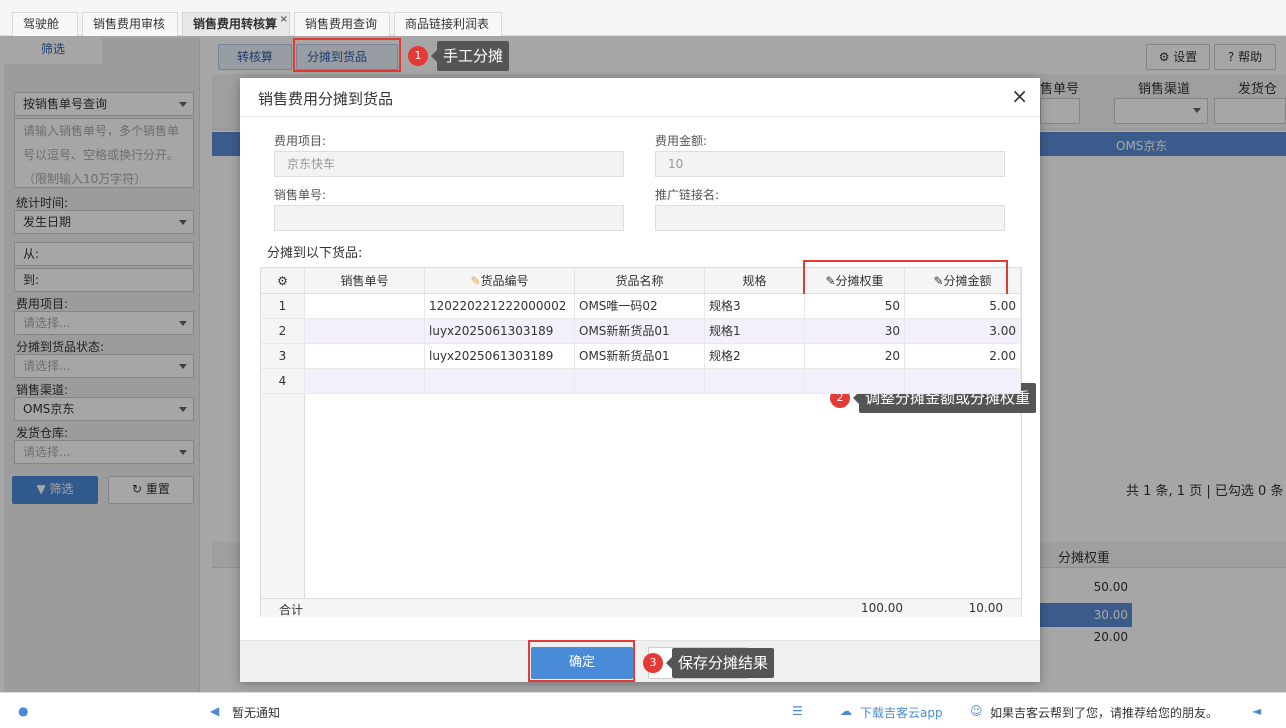 This screenshot has height=728, width=1286. Describe the element at coordinates (855, 356) in the screenshot. I see `grid-cell-weight: 20` at that location.